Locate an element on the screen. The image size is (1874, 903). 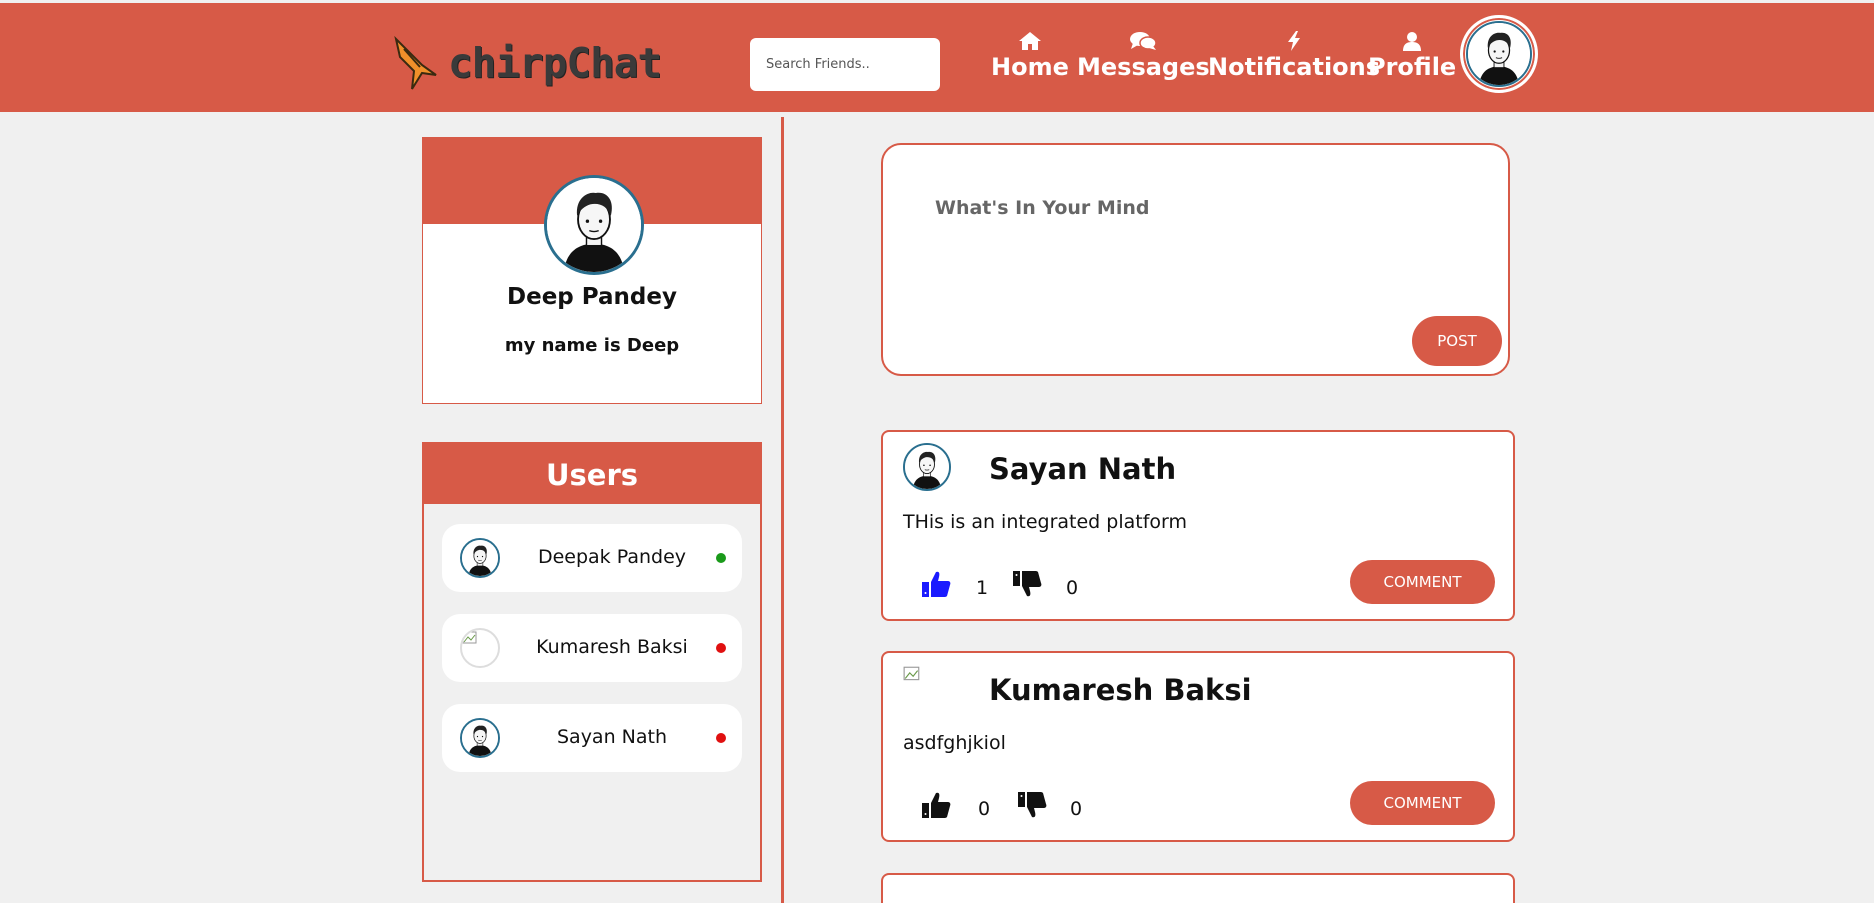
post-author-avatar-broken-image is located at coordinates (913, 675).